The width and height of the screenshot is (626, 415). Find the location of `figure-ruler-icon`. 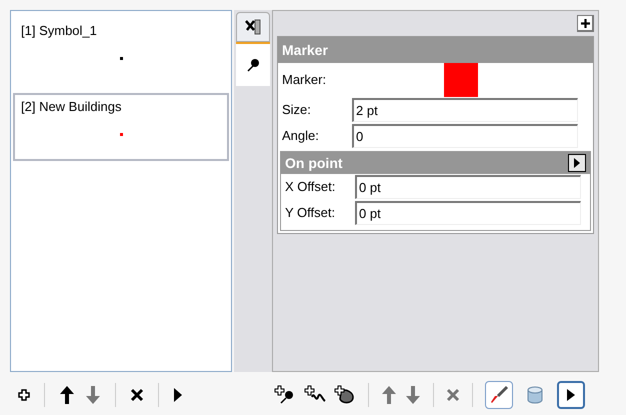

figure-ruler-icon is located at coordinates (253, 27).